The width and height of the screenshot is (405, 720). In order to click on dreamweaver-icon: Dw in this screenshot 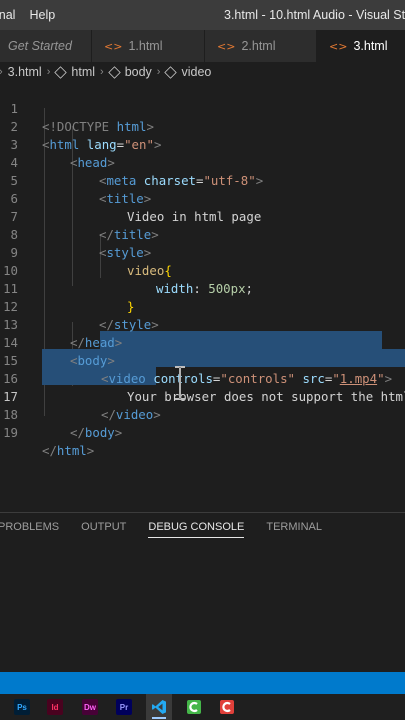, I will do `click(90, 707)`.